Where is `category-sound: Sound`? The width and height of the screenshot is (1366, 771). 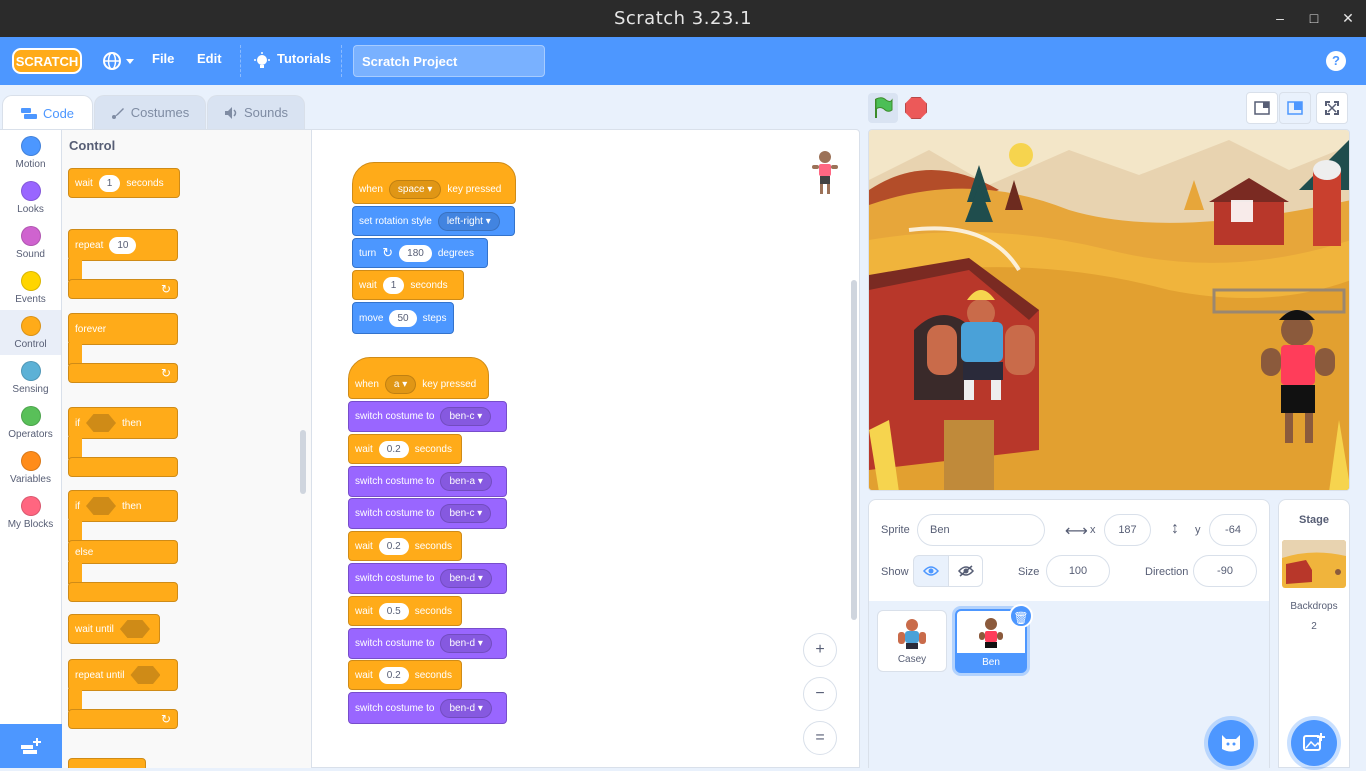 category-sound: Sound is located at coordinates (30, 242).